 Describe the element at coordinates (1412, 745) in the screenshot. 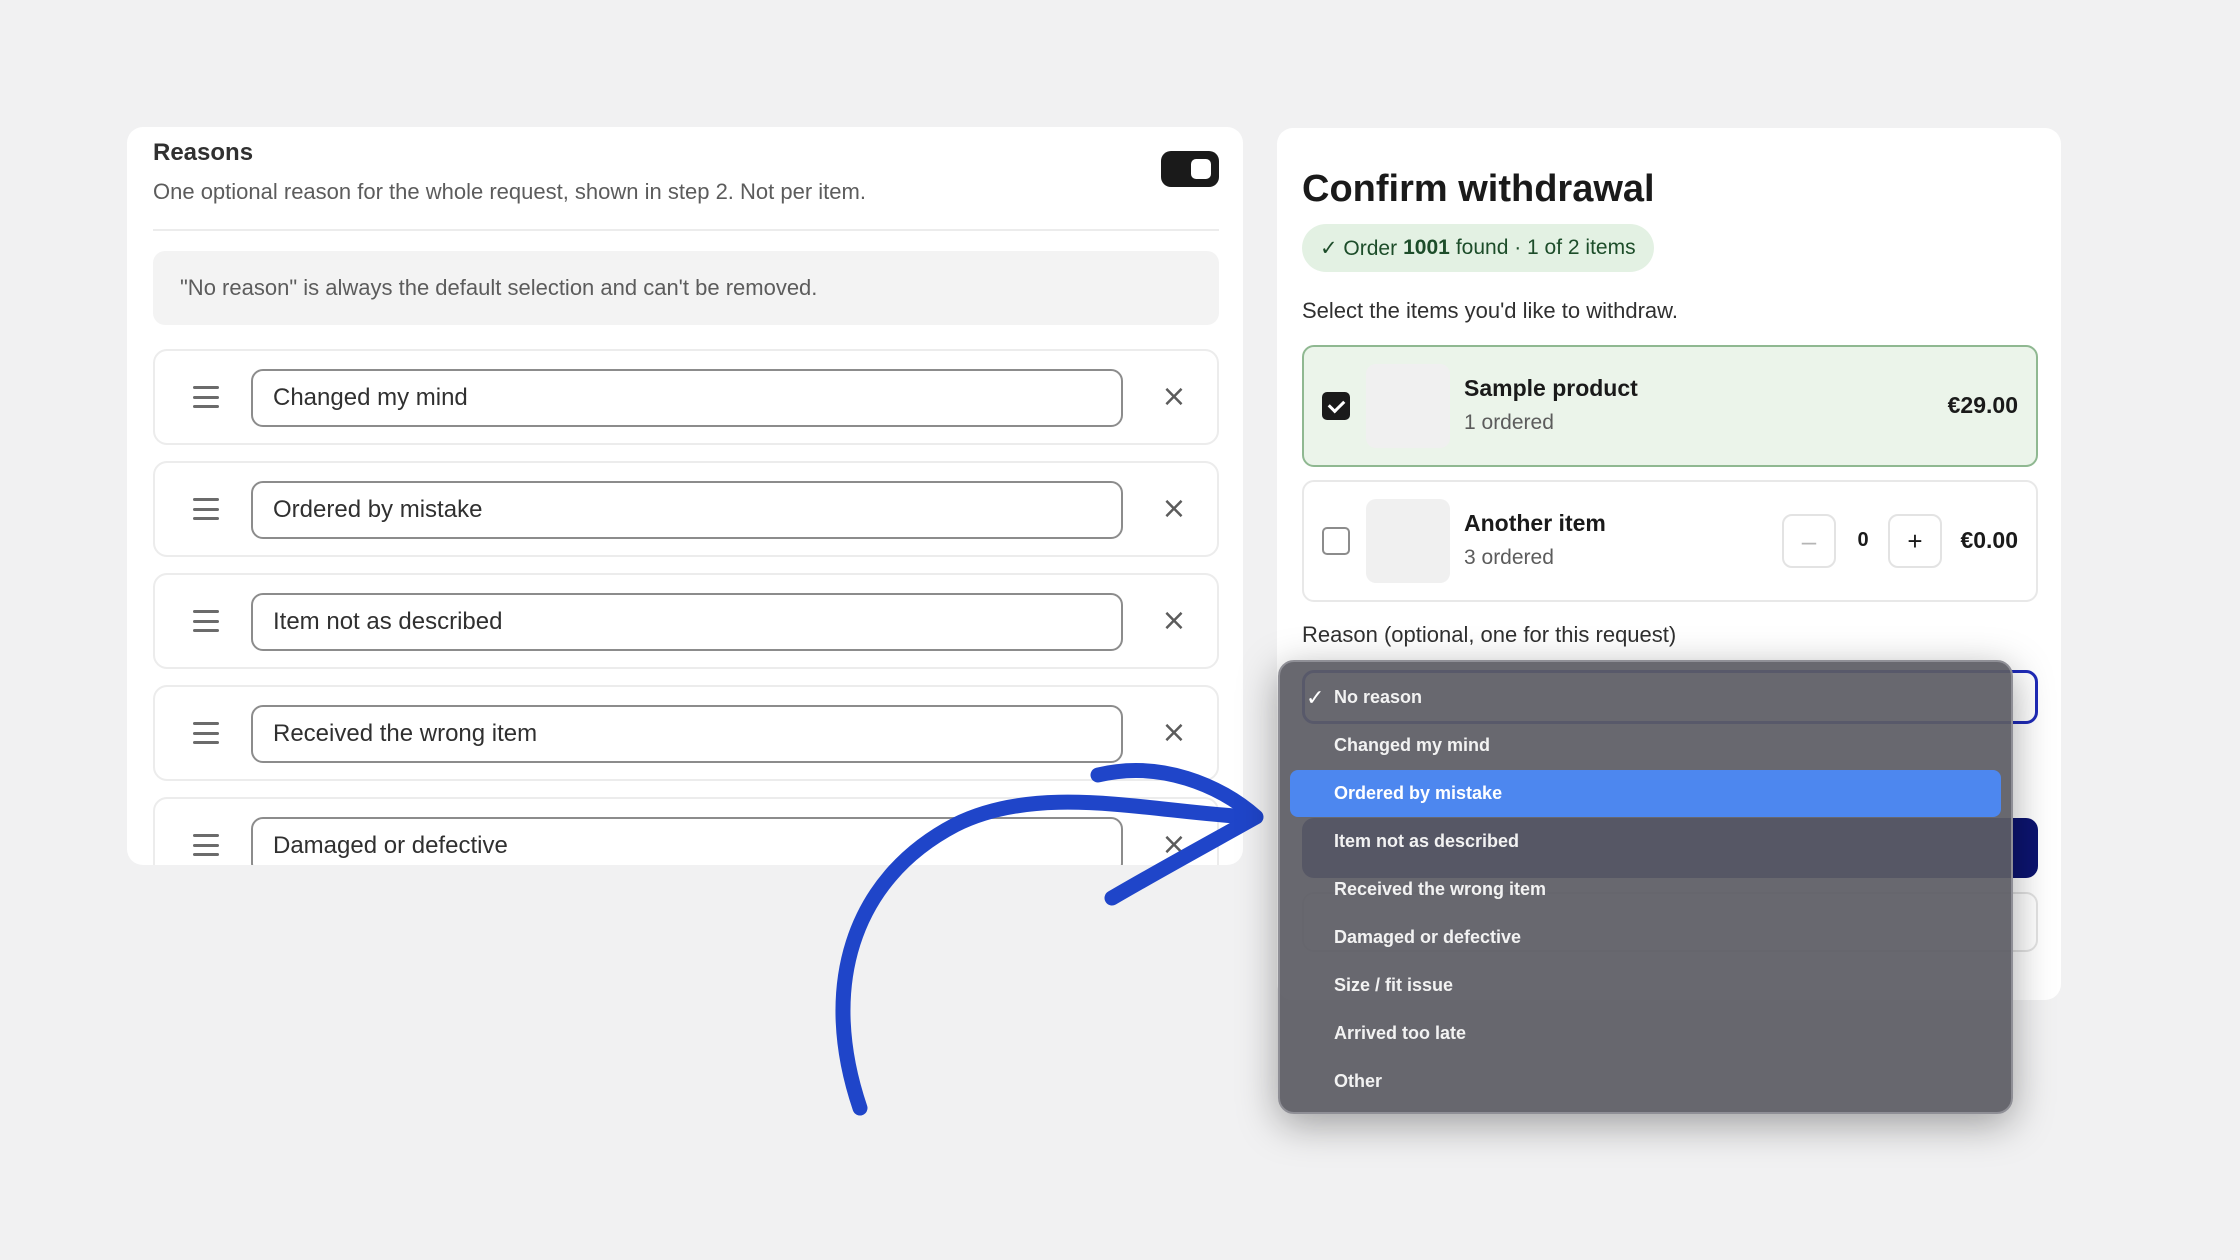

I see `option-label: Changed my mind` at that location.